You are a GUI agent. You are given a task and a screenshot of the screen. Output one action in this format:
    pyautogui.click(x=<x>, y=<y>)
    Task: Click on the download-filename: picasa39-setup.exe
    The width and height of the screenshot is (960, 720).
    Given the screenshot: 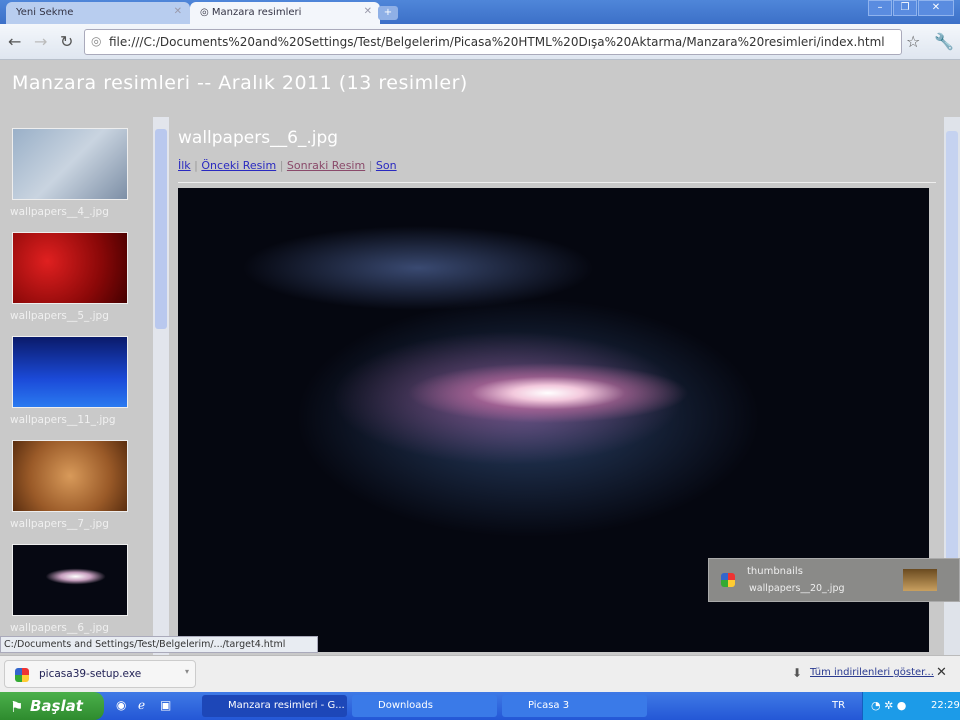 What is the action you would take?
    pyautogui.click(x=90, y=674)
    